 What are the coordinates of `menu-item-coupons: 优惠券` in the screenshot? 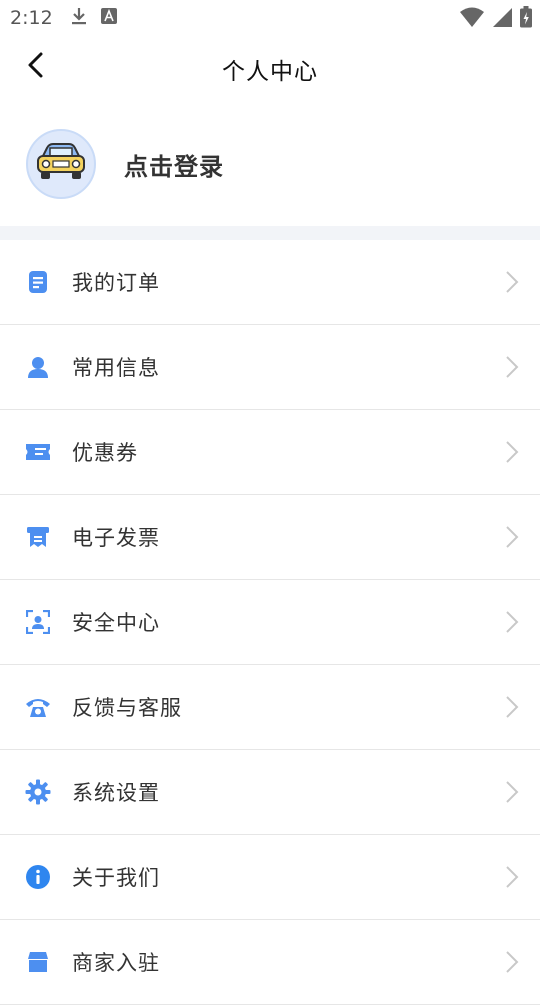 It's located at (270, 452).